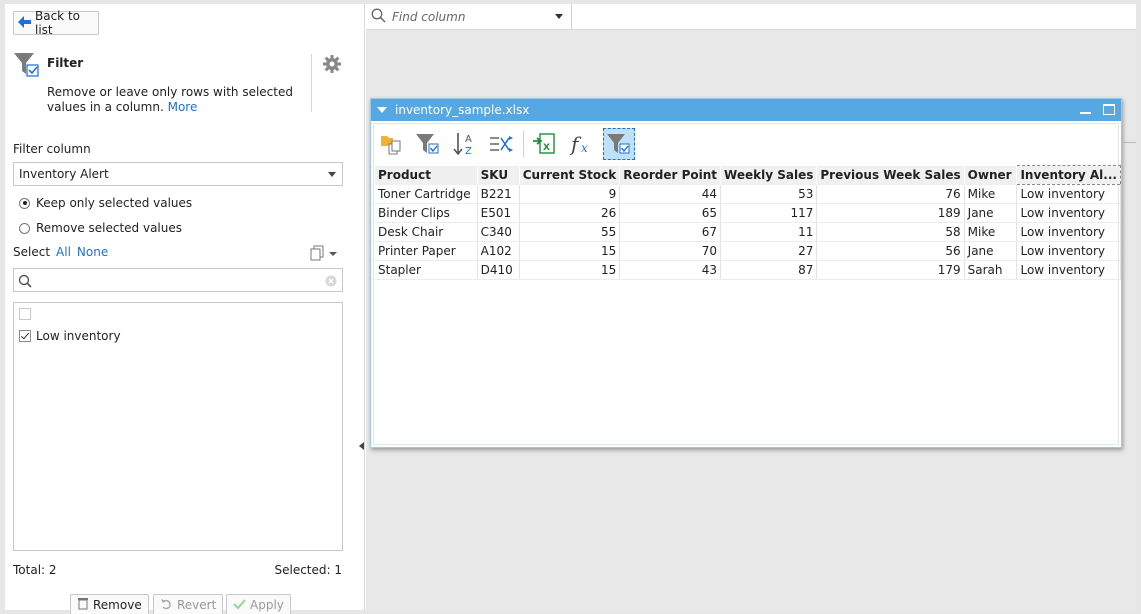 The height and width of the screenshot is (614, 1141). I want to click on filter-column-select: Inventory Alert, so click(178, 174).